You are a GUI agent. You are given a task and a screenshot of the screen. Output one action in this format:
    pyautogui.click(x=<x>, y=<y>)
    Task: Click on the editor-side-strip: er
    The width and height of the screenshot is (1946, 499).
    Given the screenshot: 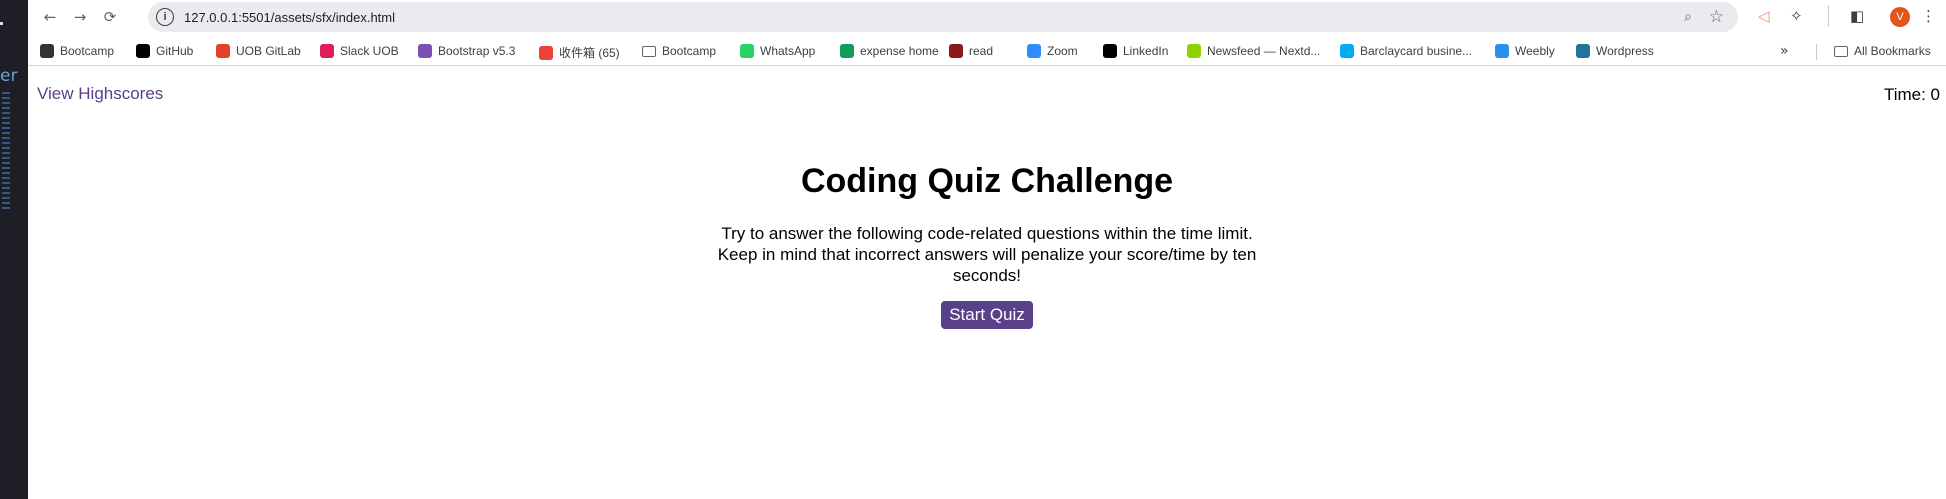 What is the action you would take?
    pyautogui.click(x=14, y=249)
    